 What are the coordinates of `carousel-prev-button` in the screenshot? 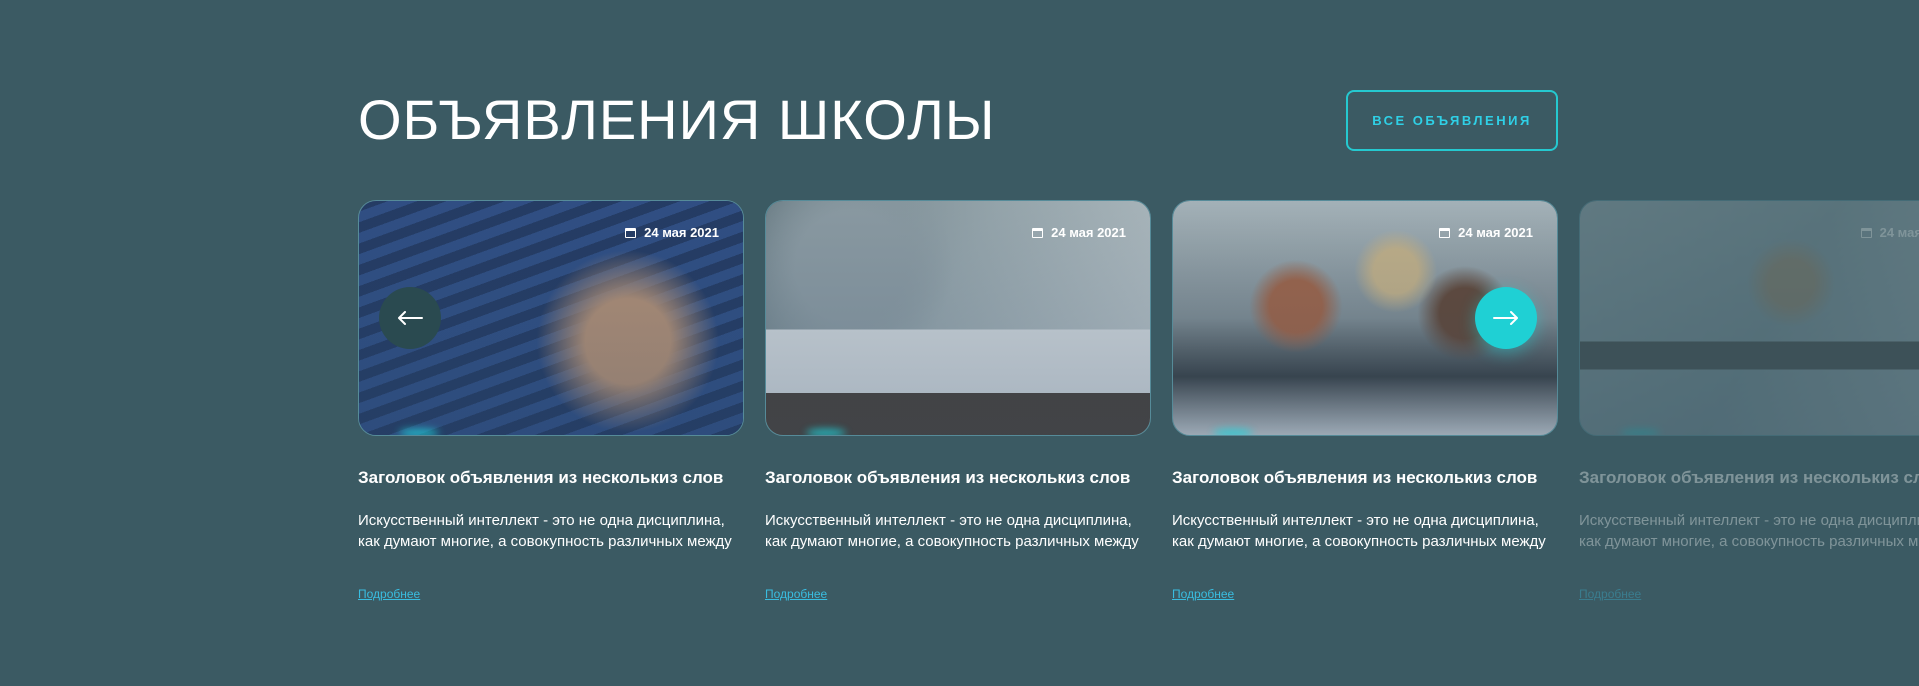 It's located at (410, 318).